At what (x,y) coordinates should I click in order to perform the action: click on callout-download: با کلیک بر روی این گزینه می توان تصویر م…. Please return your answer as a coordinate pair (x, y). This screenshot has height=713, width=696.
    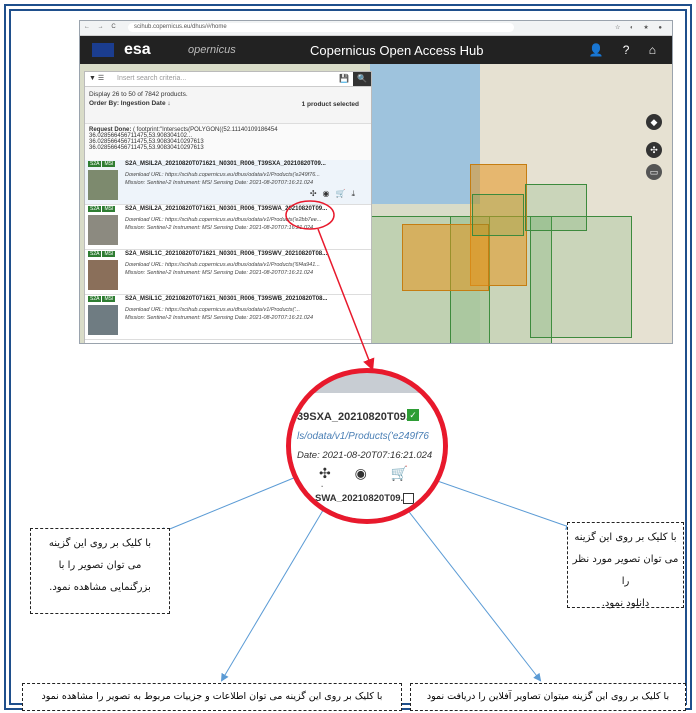
    Looking at the image, I should click on (625, 565).